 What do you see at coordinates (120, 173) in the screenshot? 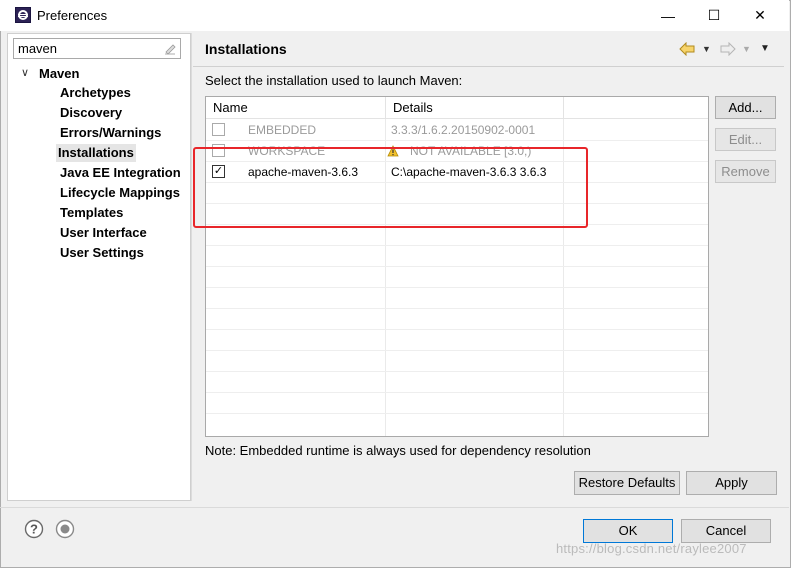
I see `tree-item-java-ee-integration: Java EE Integration` at bounding box center [120, 173].